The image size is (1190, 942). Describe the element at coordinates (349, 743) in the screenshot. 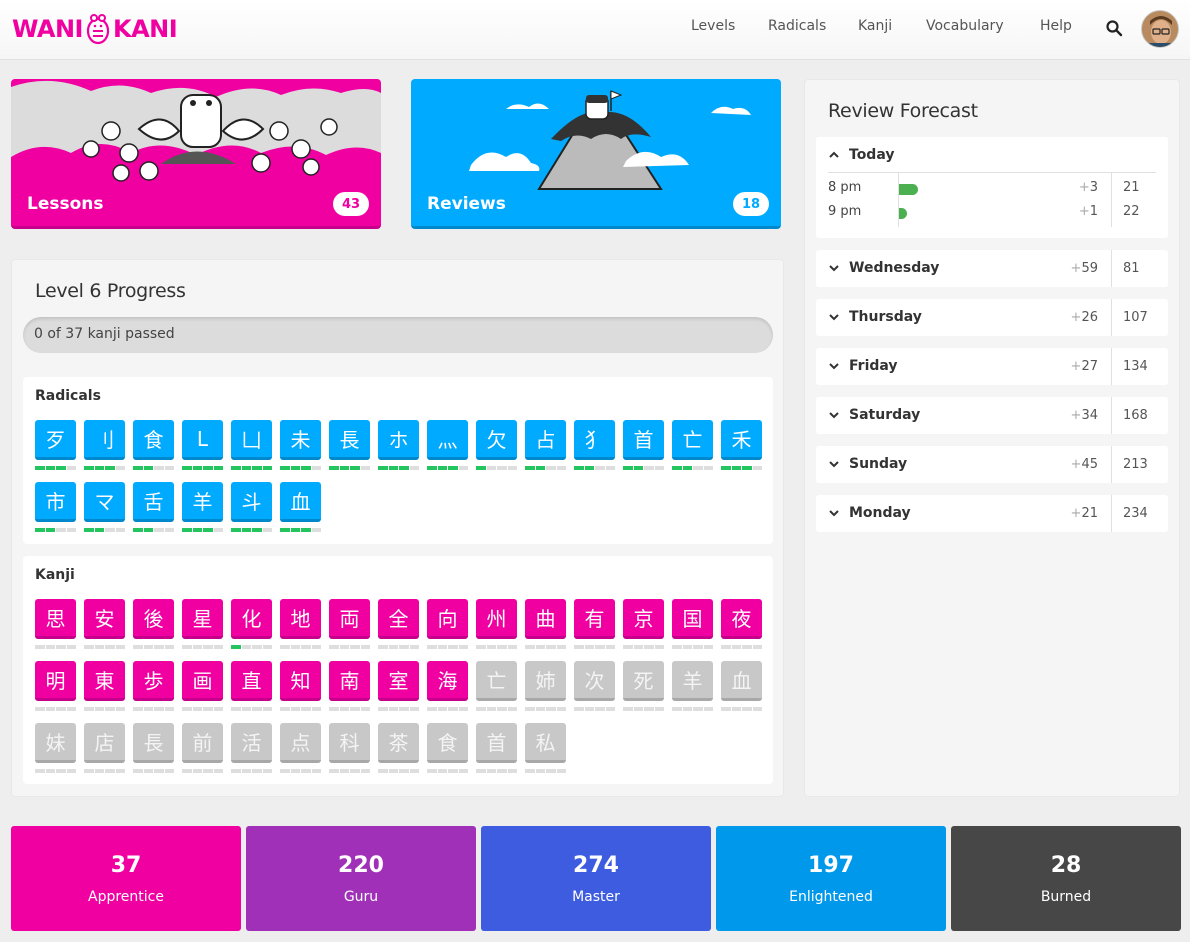

I see `kanji-tile: 科` at that location.